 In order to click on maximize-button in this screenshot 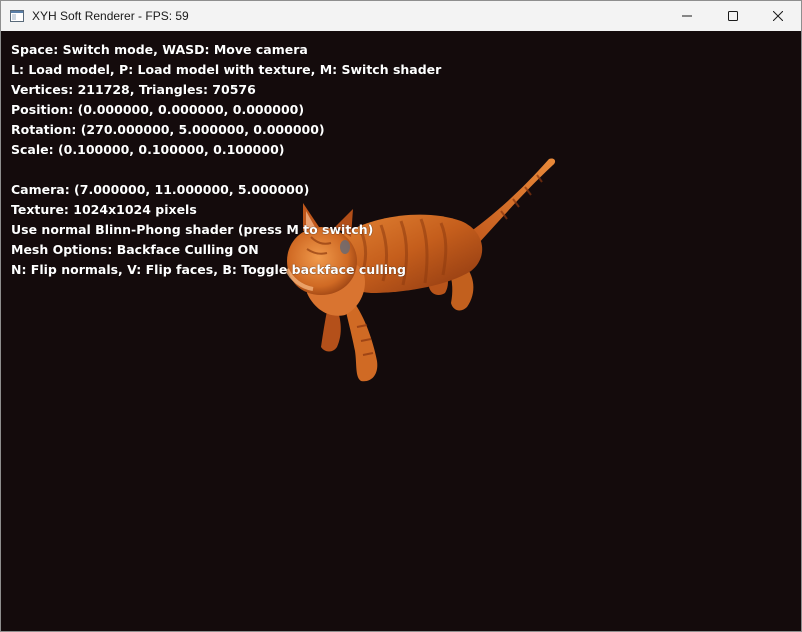, I will do `click(733, 16)`.